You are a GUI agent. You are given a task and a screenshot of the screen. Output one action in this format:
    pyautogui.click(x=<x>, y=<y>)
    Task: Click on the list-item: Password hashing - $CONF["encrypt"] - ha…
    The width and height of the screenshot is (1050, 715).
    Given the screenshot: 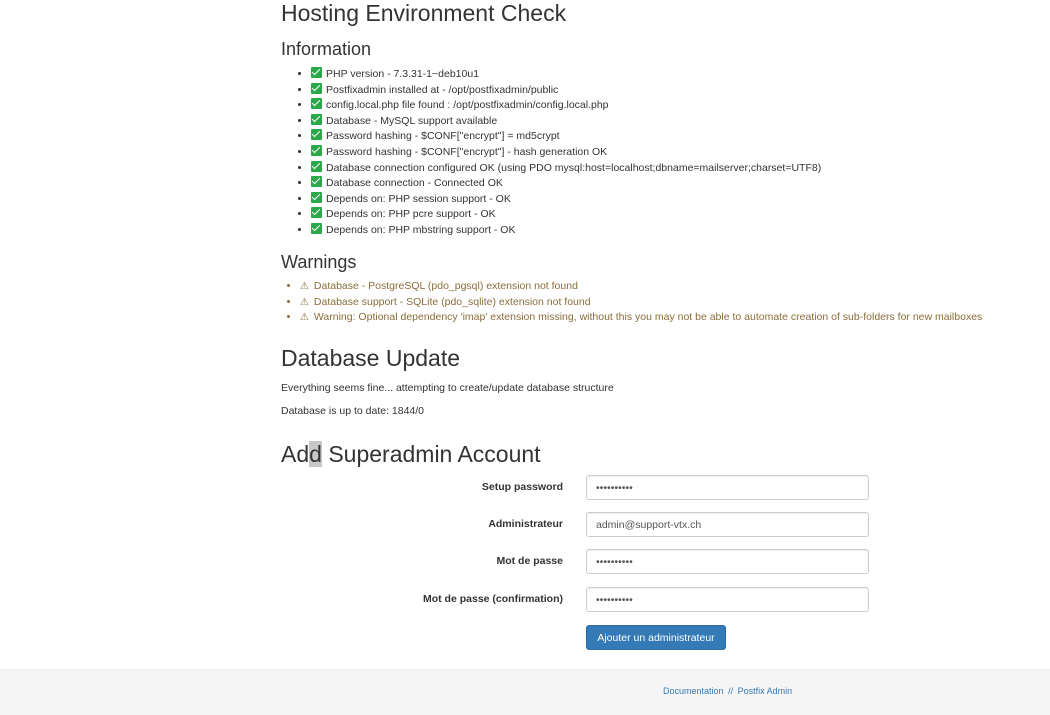 What is the action you would take?
    pyautogui.click(x=566, y=152)
    